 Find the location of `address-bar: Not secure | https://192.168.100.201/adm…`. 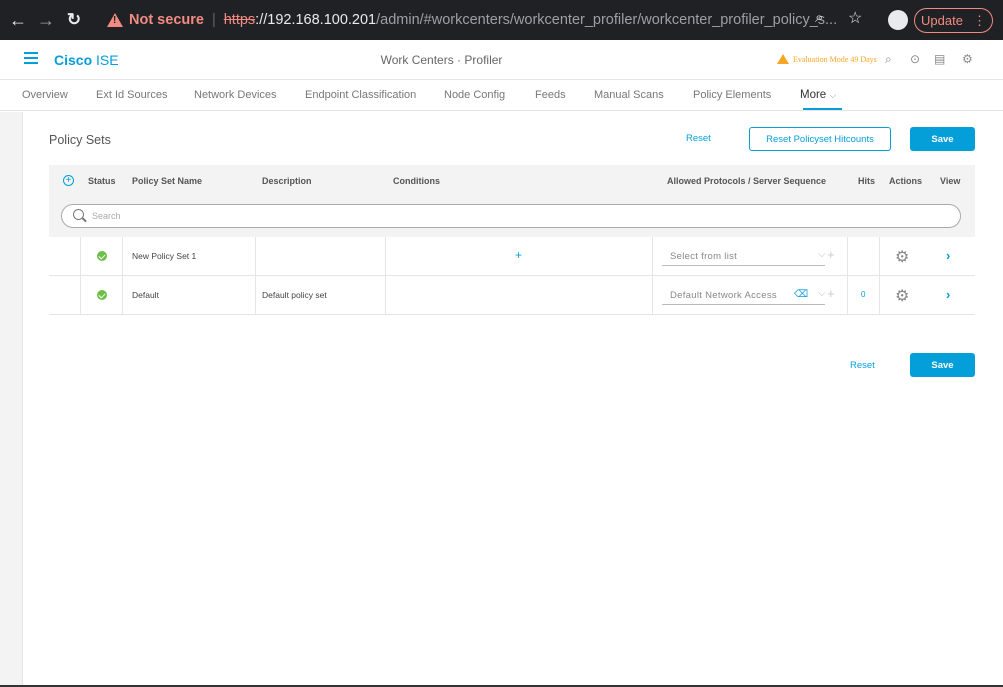

address-bar: Not secure | https://192.168.100.201/adm… is located at coordinates (477, 20).